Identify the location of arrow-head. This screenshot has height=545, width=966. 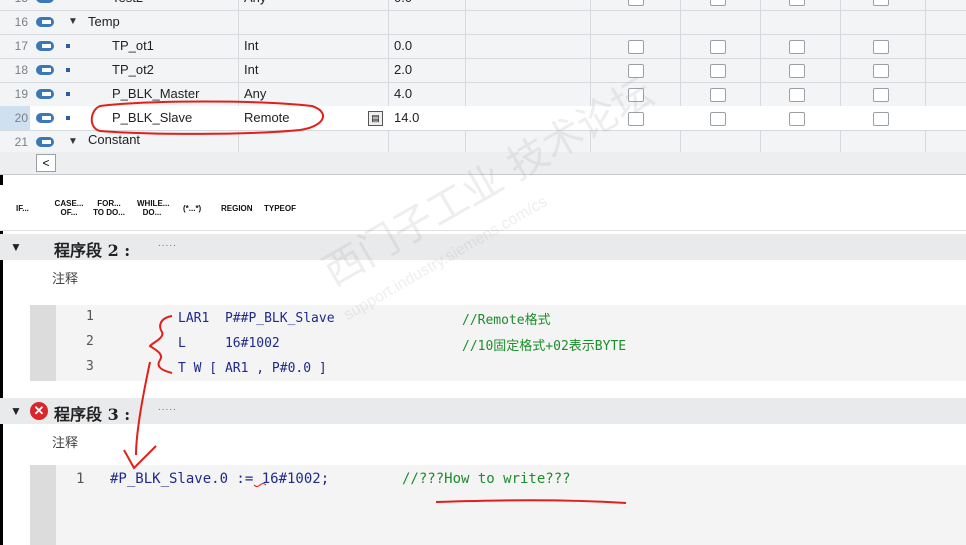
(140, 457).